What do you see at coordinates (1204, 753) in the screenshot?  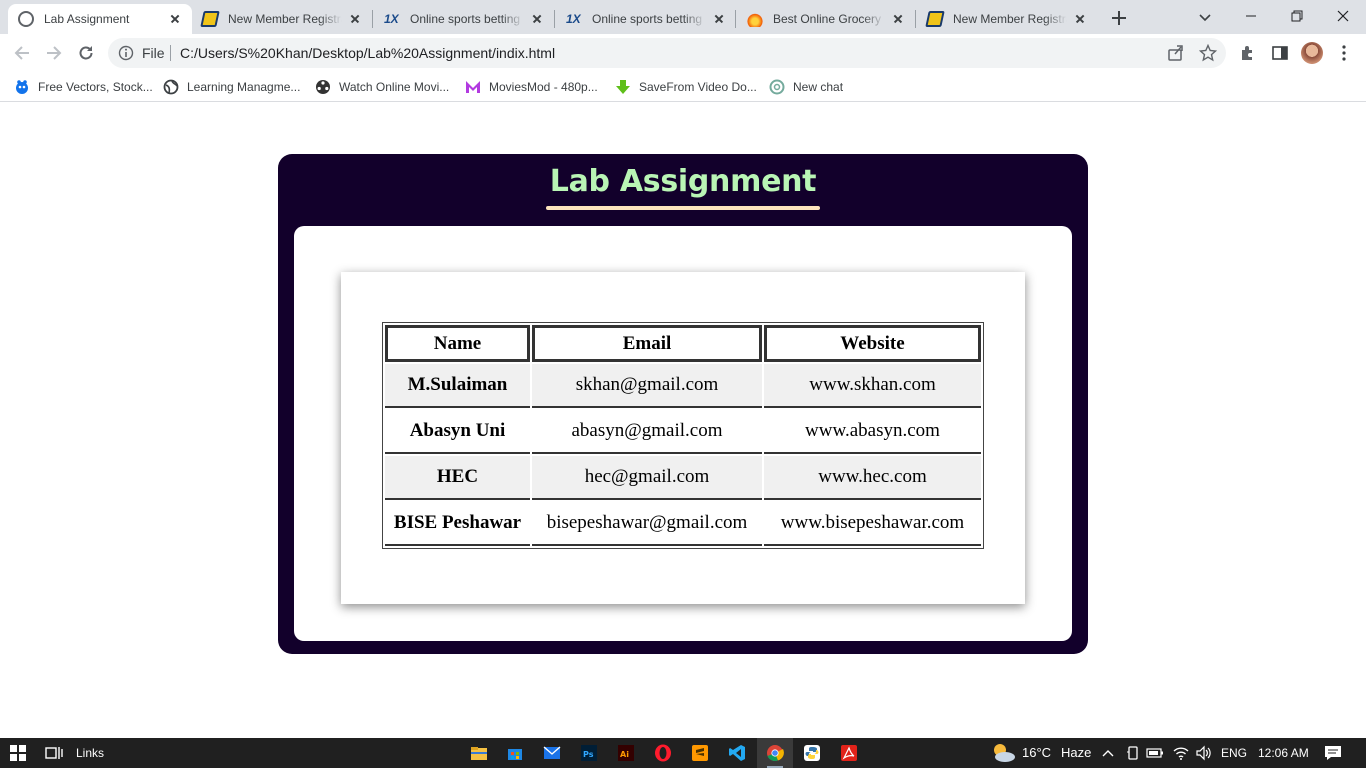 I see `volume-button` at bounding box center [1204, 753].